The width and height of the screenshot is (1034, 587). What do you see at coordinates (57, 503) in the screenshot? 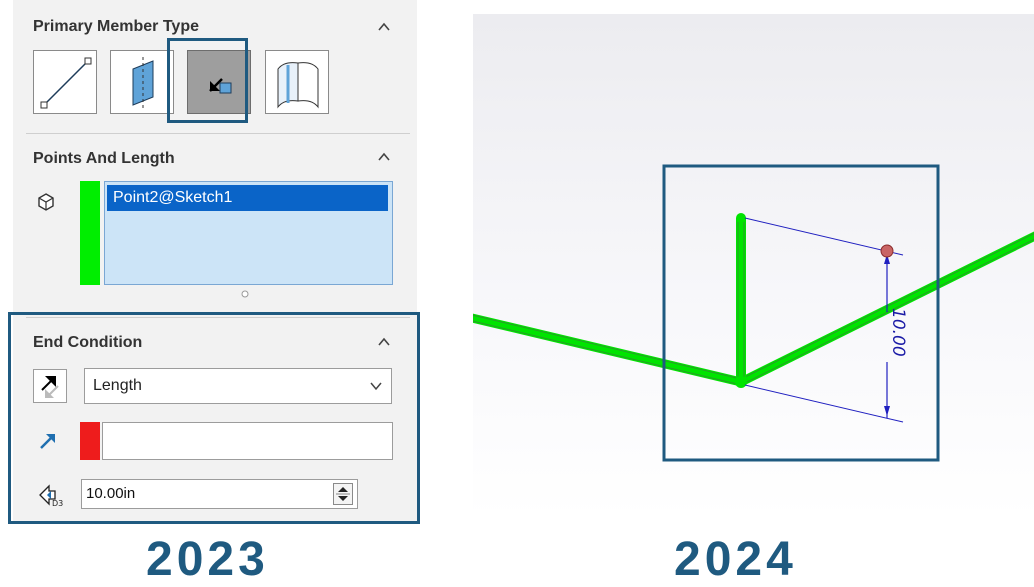
I see `svg-text: D3` at bounding box center [57, 503].